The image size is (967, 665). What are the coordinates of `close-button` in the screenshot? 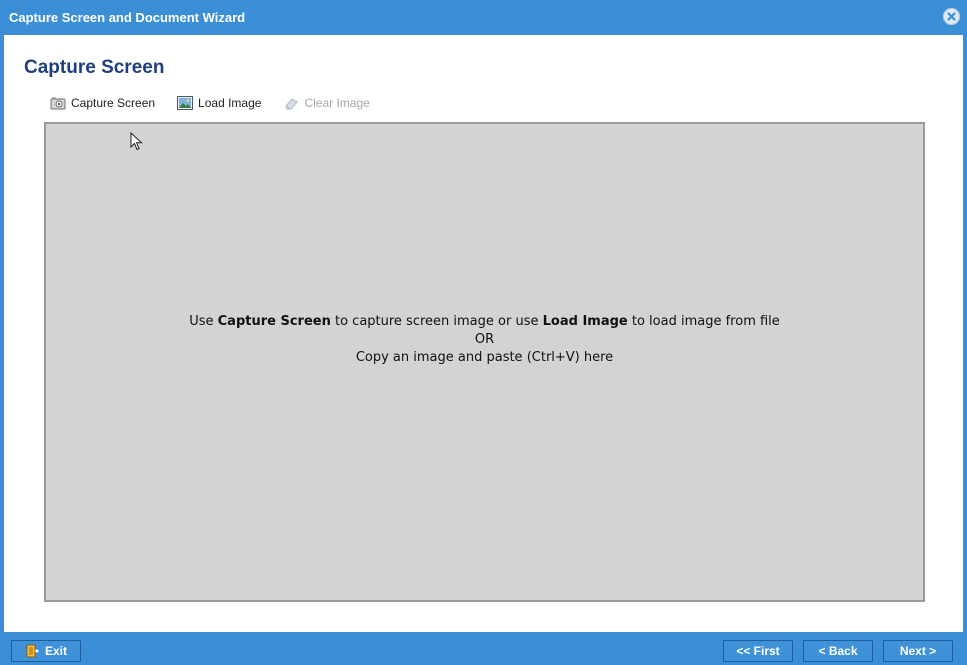 It's located at (951, 16).